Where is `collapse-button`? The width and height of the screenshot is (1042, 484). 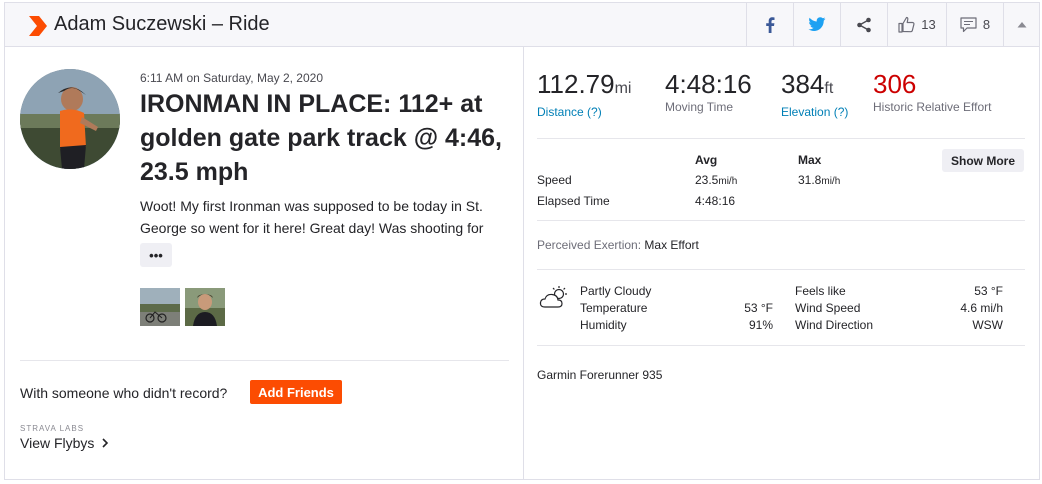
collapse-button is located at coordinates (1021, 24).